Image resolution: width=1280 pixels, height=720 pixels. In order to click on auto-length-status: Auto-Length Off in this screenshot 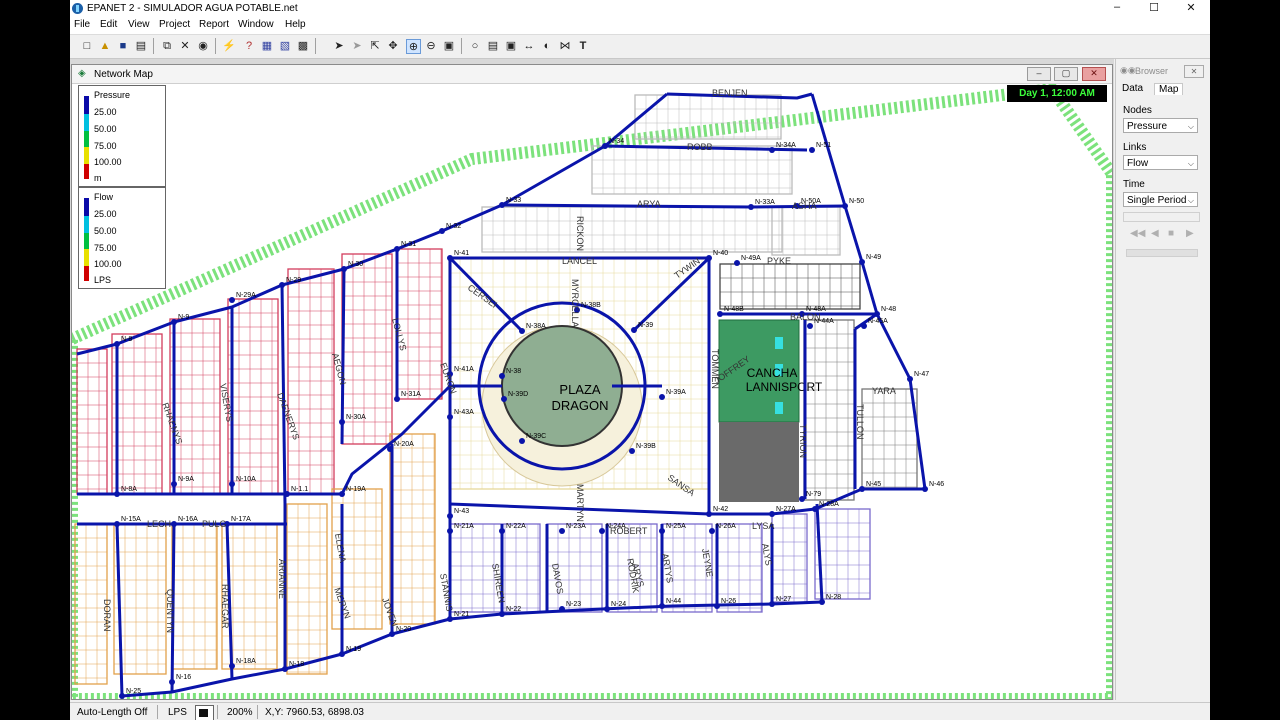, I will do `click(112, 712)`.